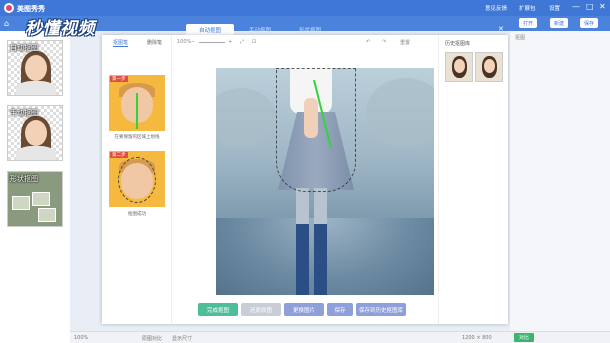  I want to click on tab-shape-cutout: 形状抠图, so click(310, 29).